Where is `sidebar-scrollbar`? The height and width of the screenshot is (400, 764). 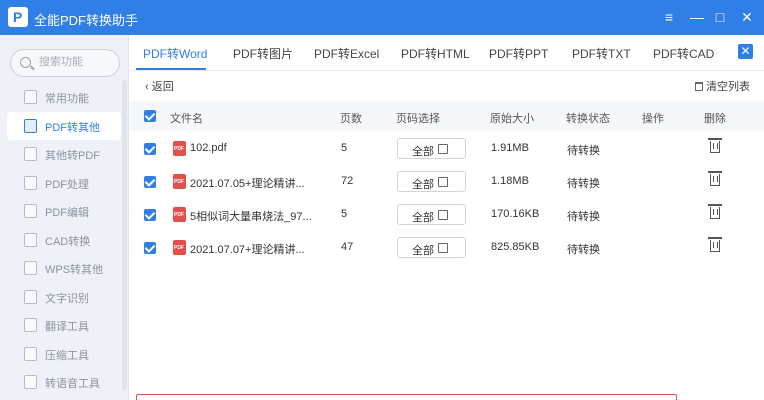
sidebar-scrollbar is located at coordinates (124, 235).